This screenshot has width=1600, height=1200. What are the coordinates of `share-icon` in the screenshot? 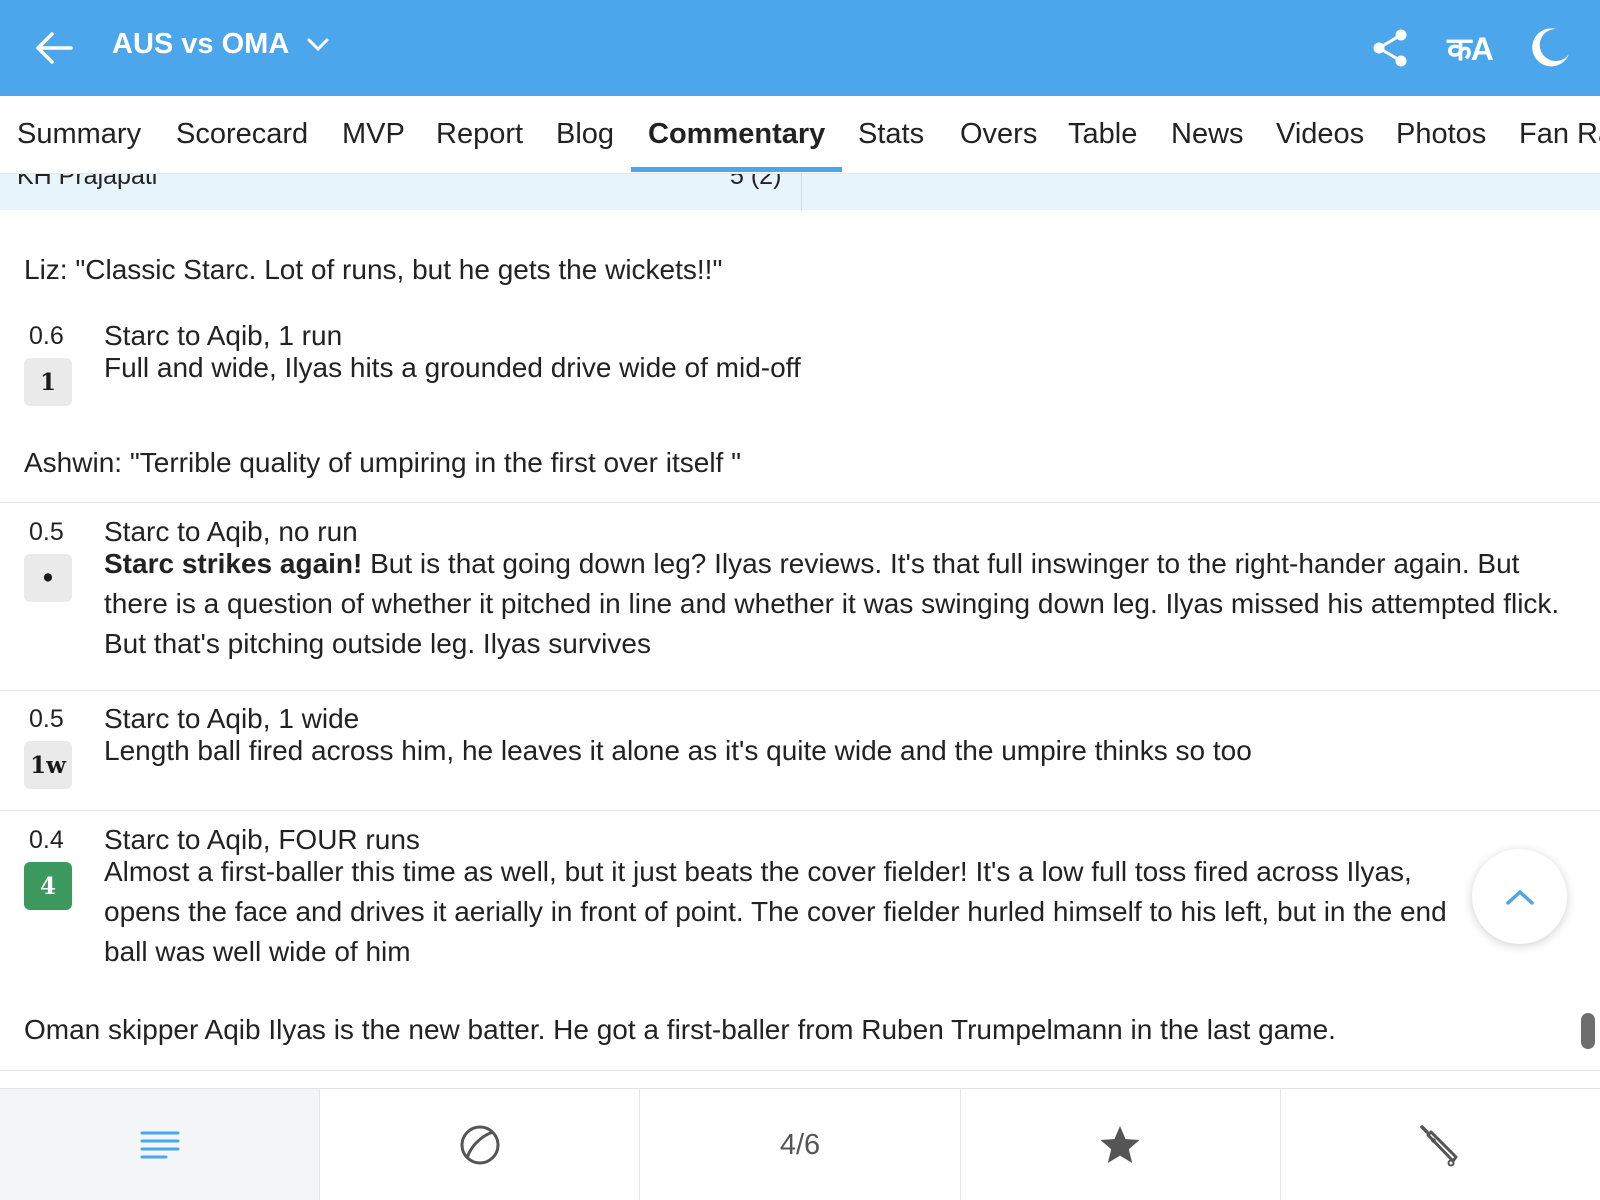 It's located at (1390, 48).